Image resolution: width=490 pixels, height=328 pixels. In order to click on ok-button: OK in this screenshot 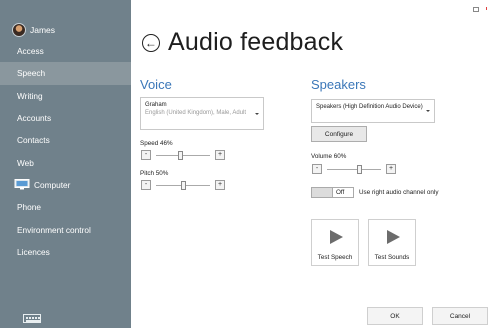, I will do `click(395, 316)`.